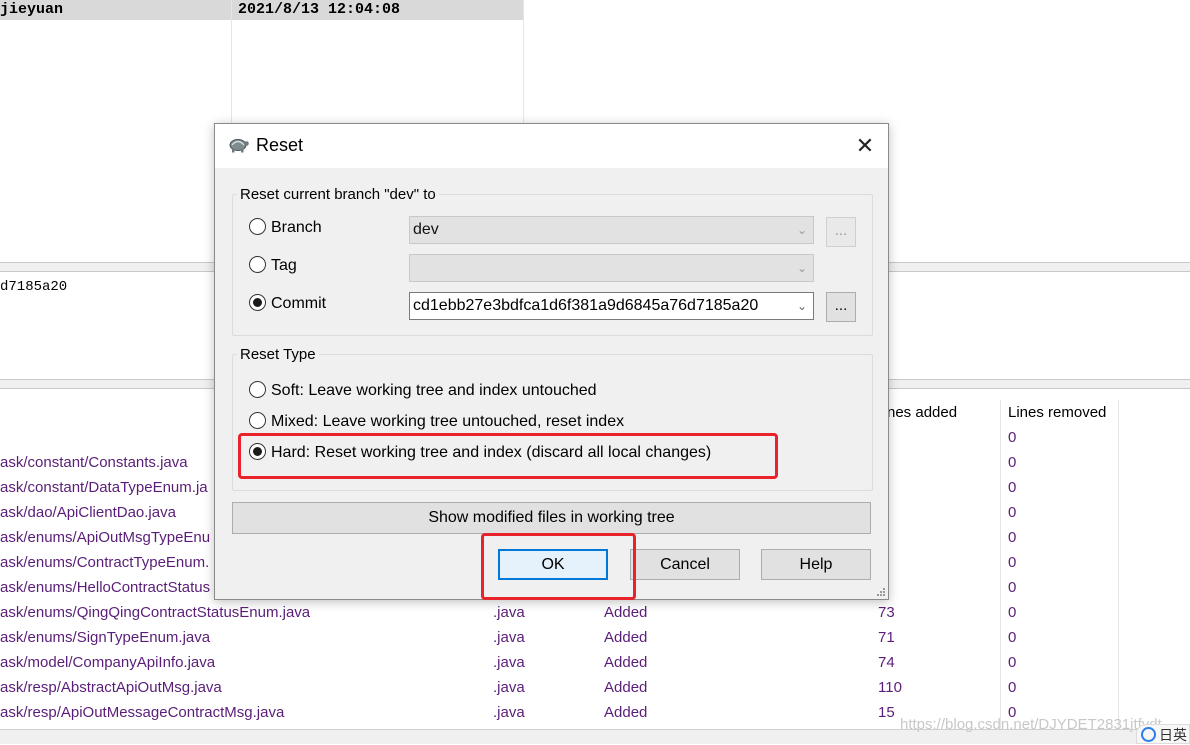 This screenshot has width=1190, height=745. I want to click on reset-type-legend: Reset Type, so click(278, 354).